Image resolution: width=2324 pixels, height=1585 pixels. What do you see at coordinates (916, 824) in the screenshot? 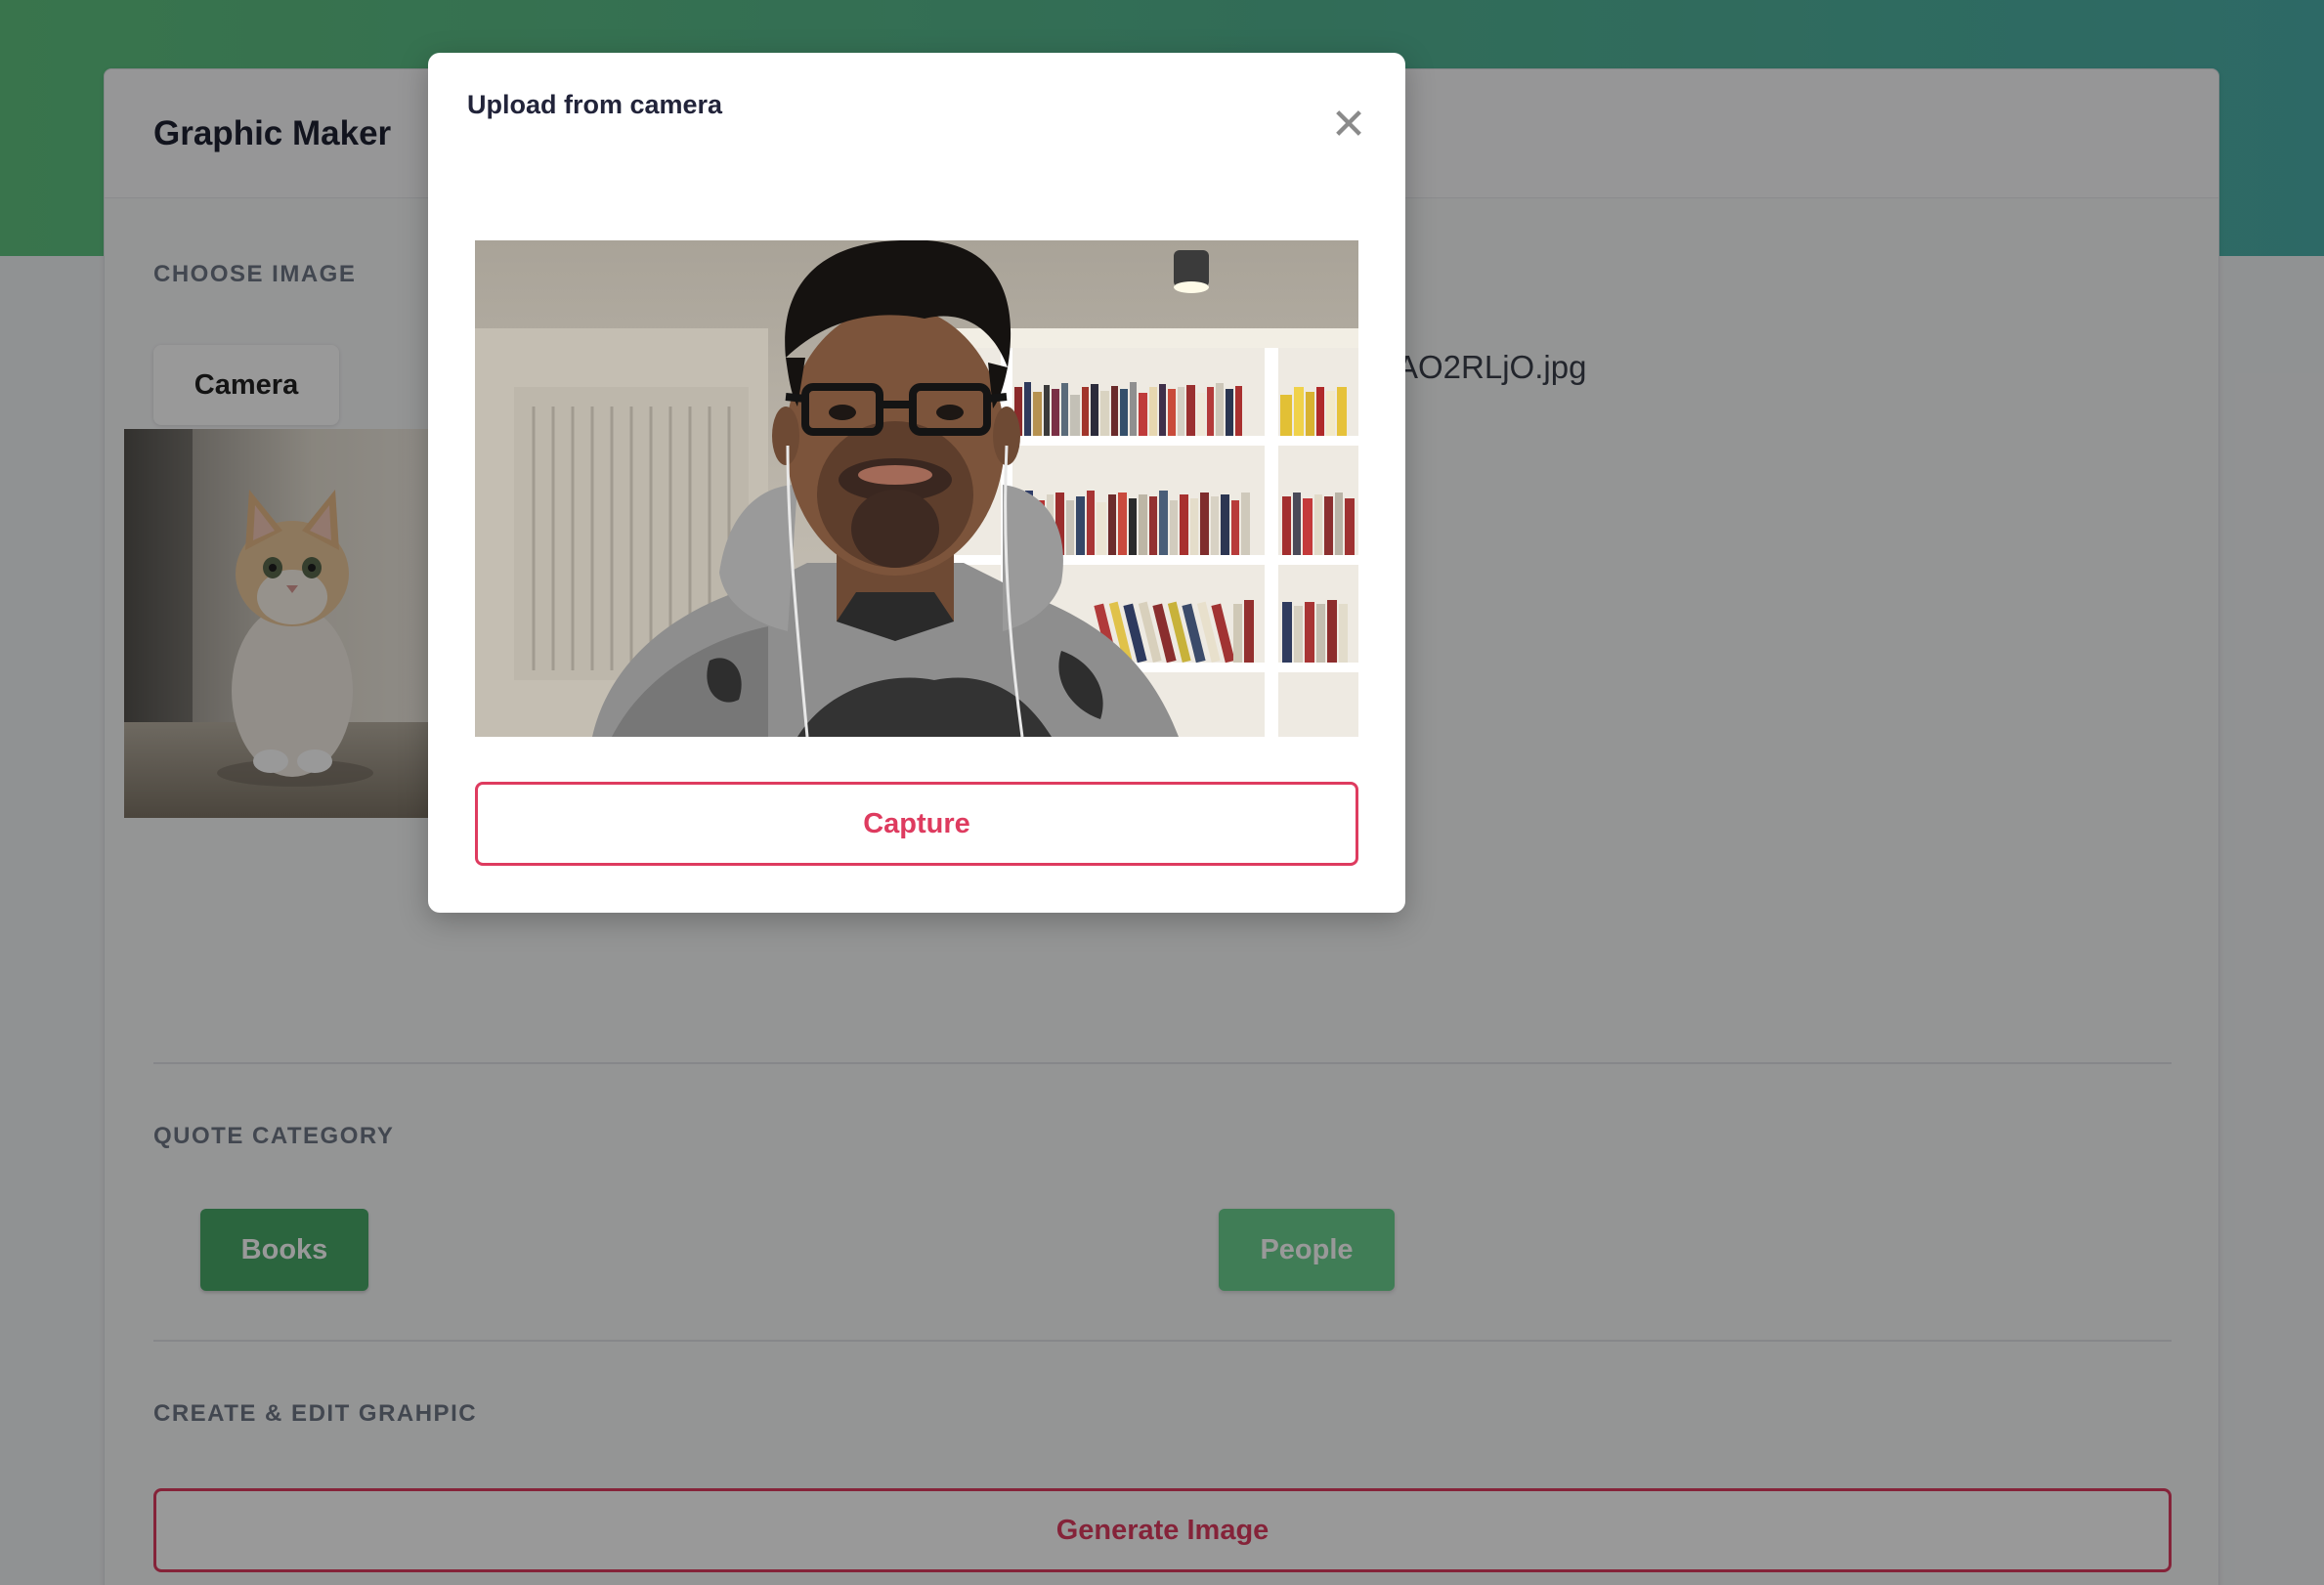
I see `capture-button: Capture` at bounding box center [916, 824].